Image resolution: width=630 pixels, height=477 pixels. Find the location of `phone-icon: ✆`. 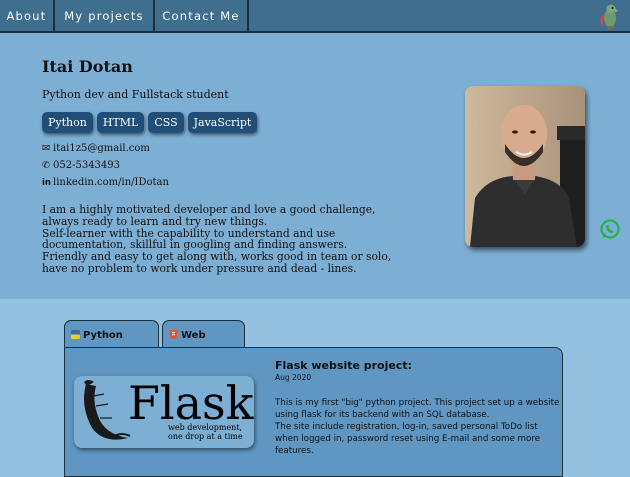

phone-icon: ✆ is located at coordinates (46, 165).